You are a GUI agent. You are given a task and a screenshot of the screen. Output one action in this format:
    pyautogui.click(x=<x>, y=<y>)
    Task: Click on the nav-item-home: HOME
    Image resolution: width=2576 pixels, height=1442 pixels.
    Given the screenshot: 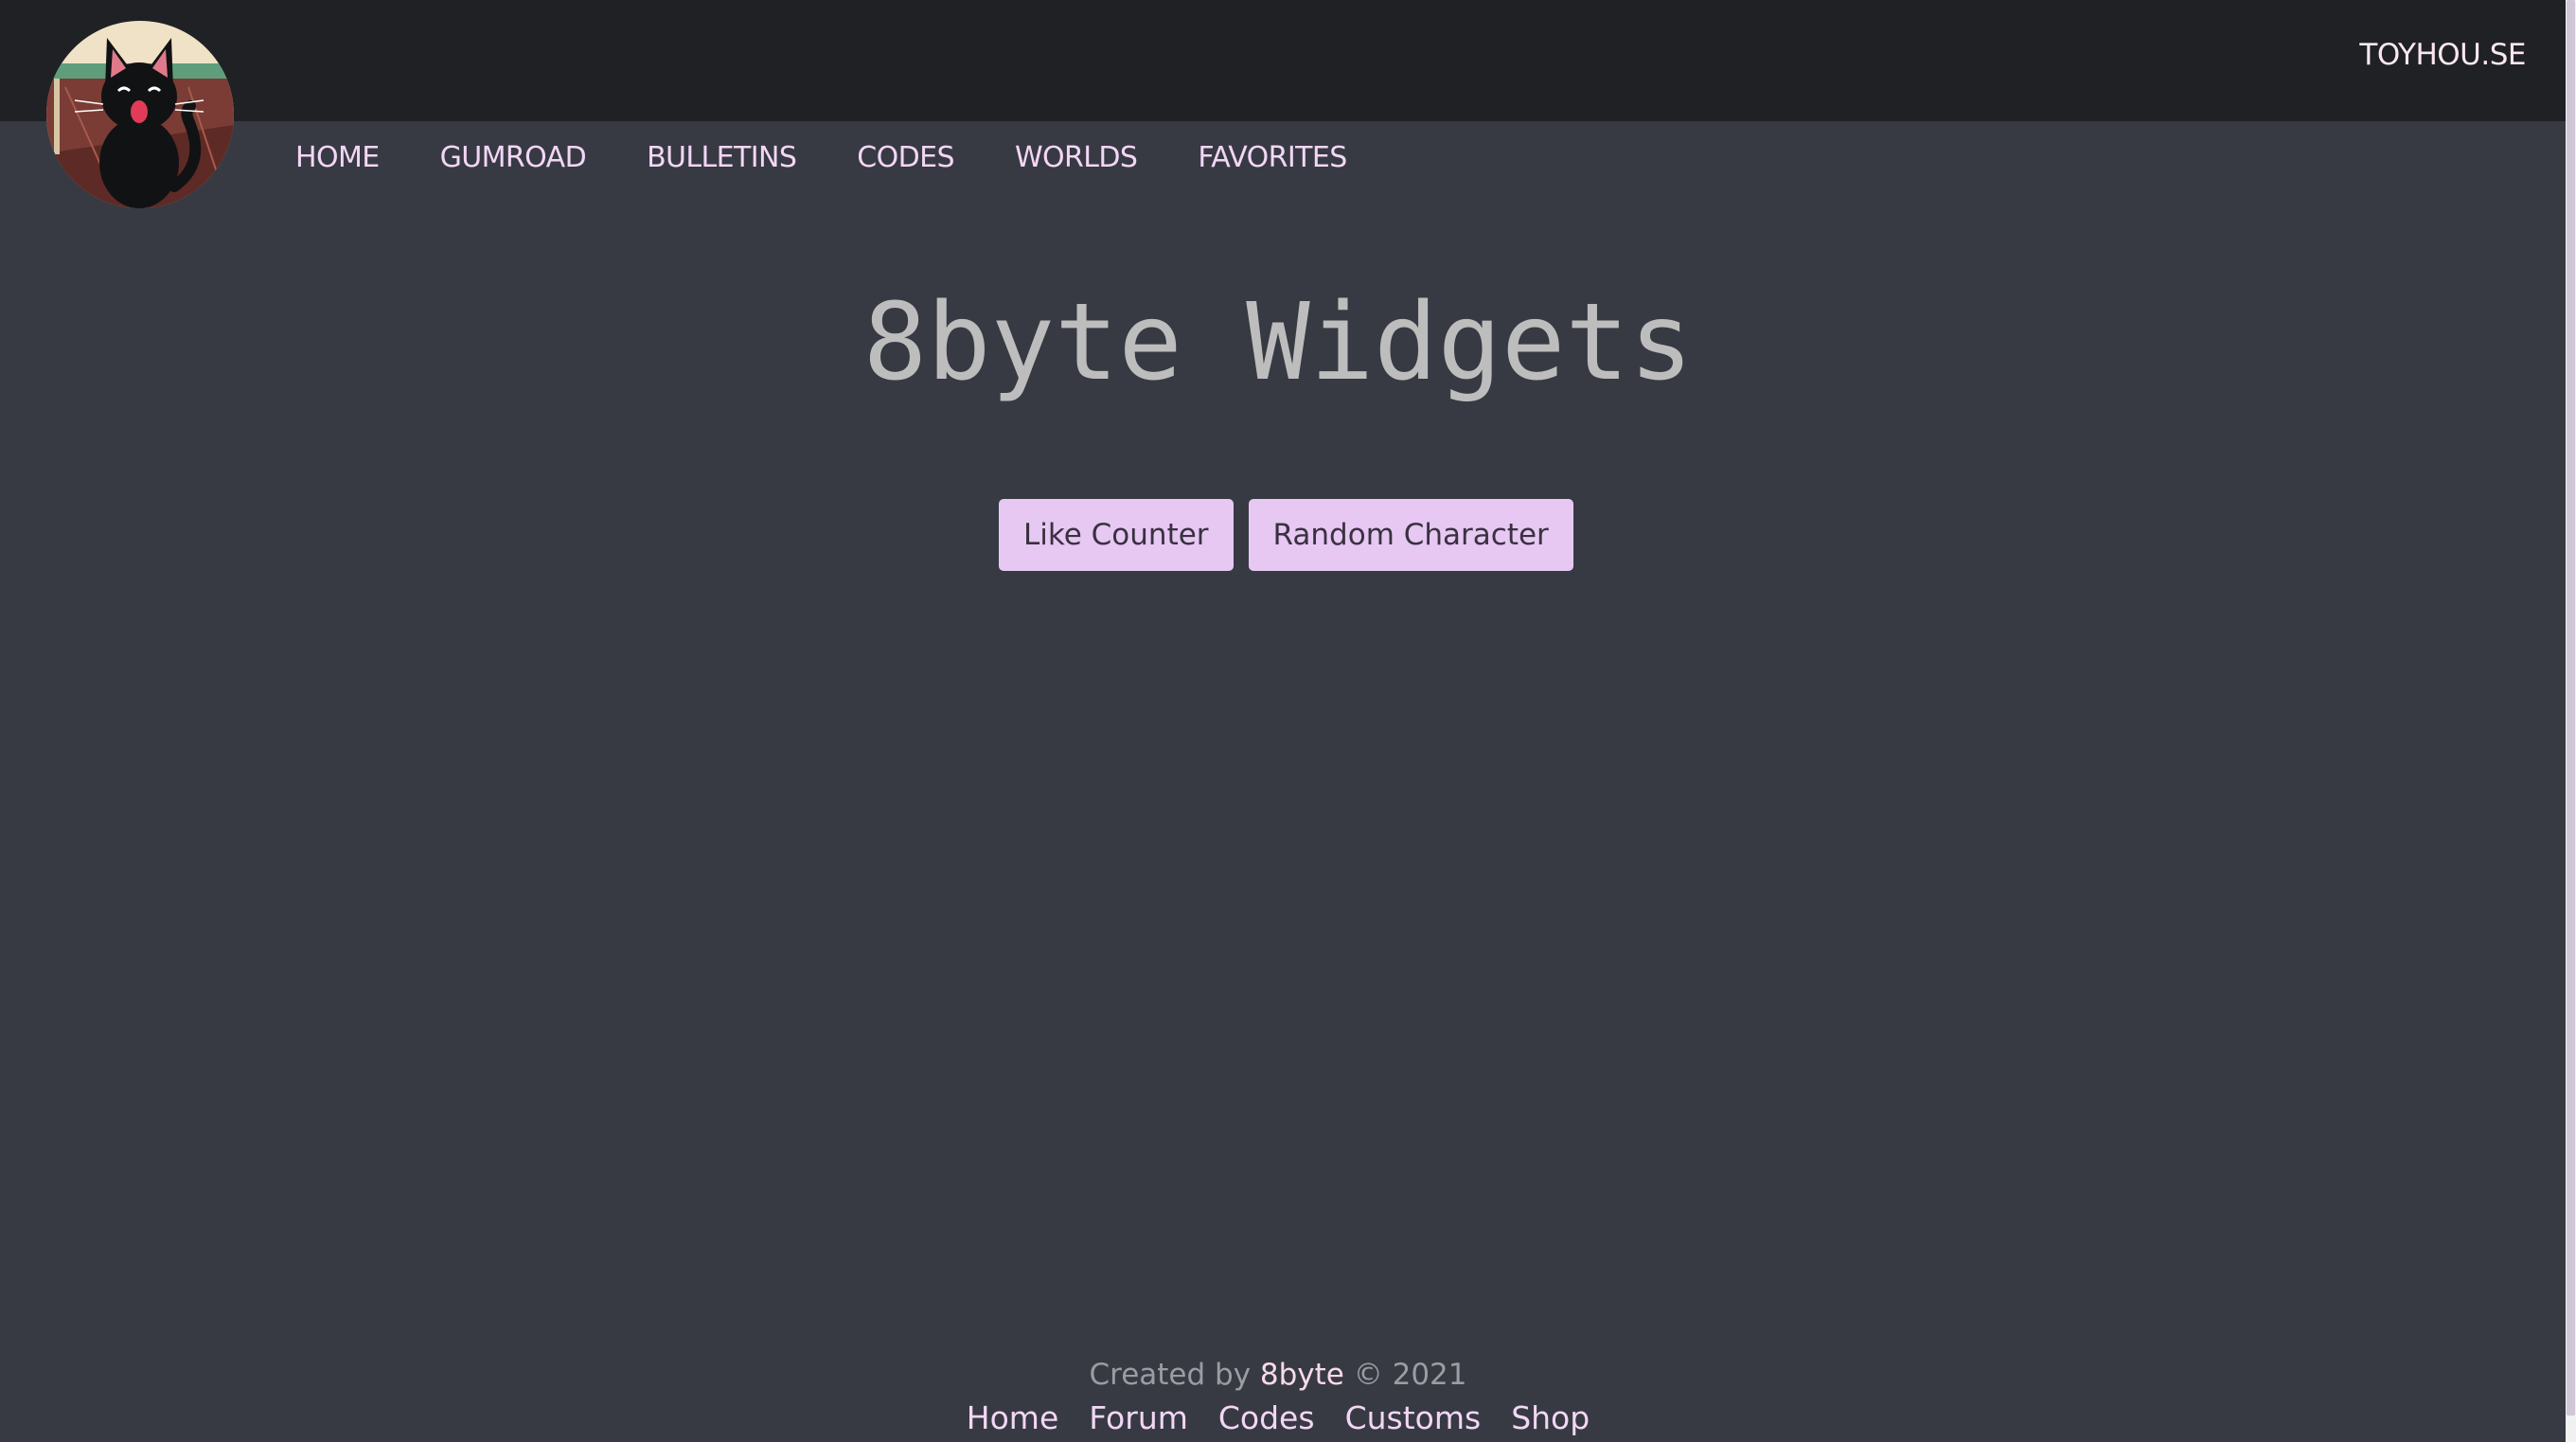 What is the action you would take?
    pyautogui.click(x=337, y=157)
    